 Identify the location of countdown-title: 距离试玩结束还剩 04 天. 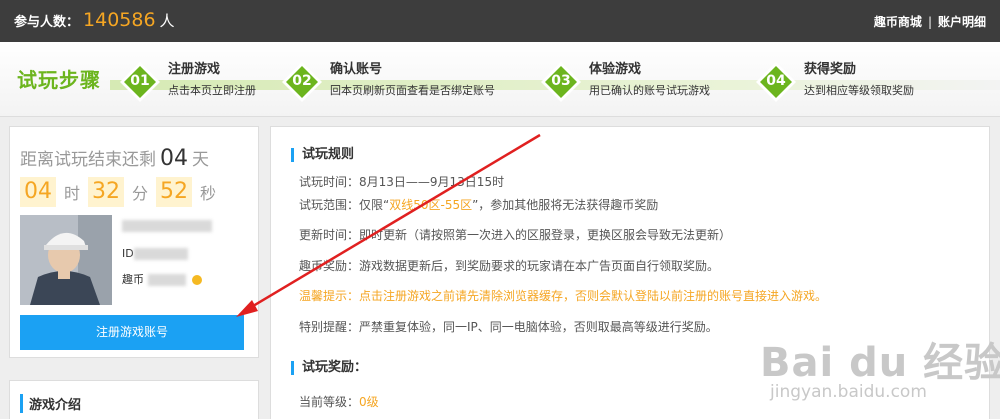
(114, 158).